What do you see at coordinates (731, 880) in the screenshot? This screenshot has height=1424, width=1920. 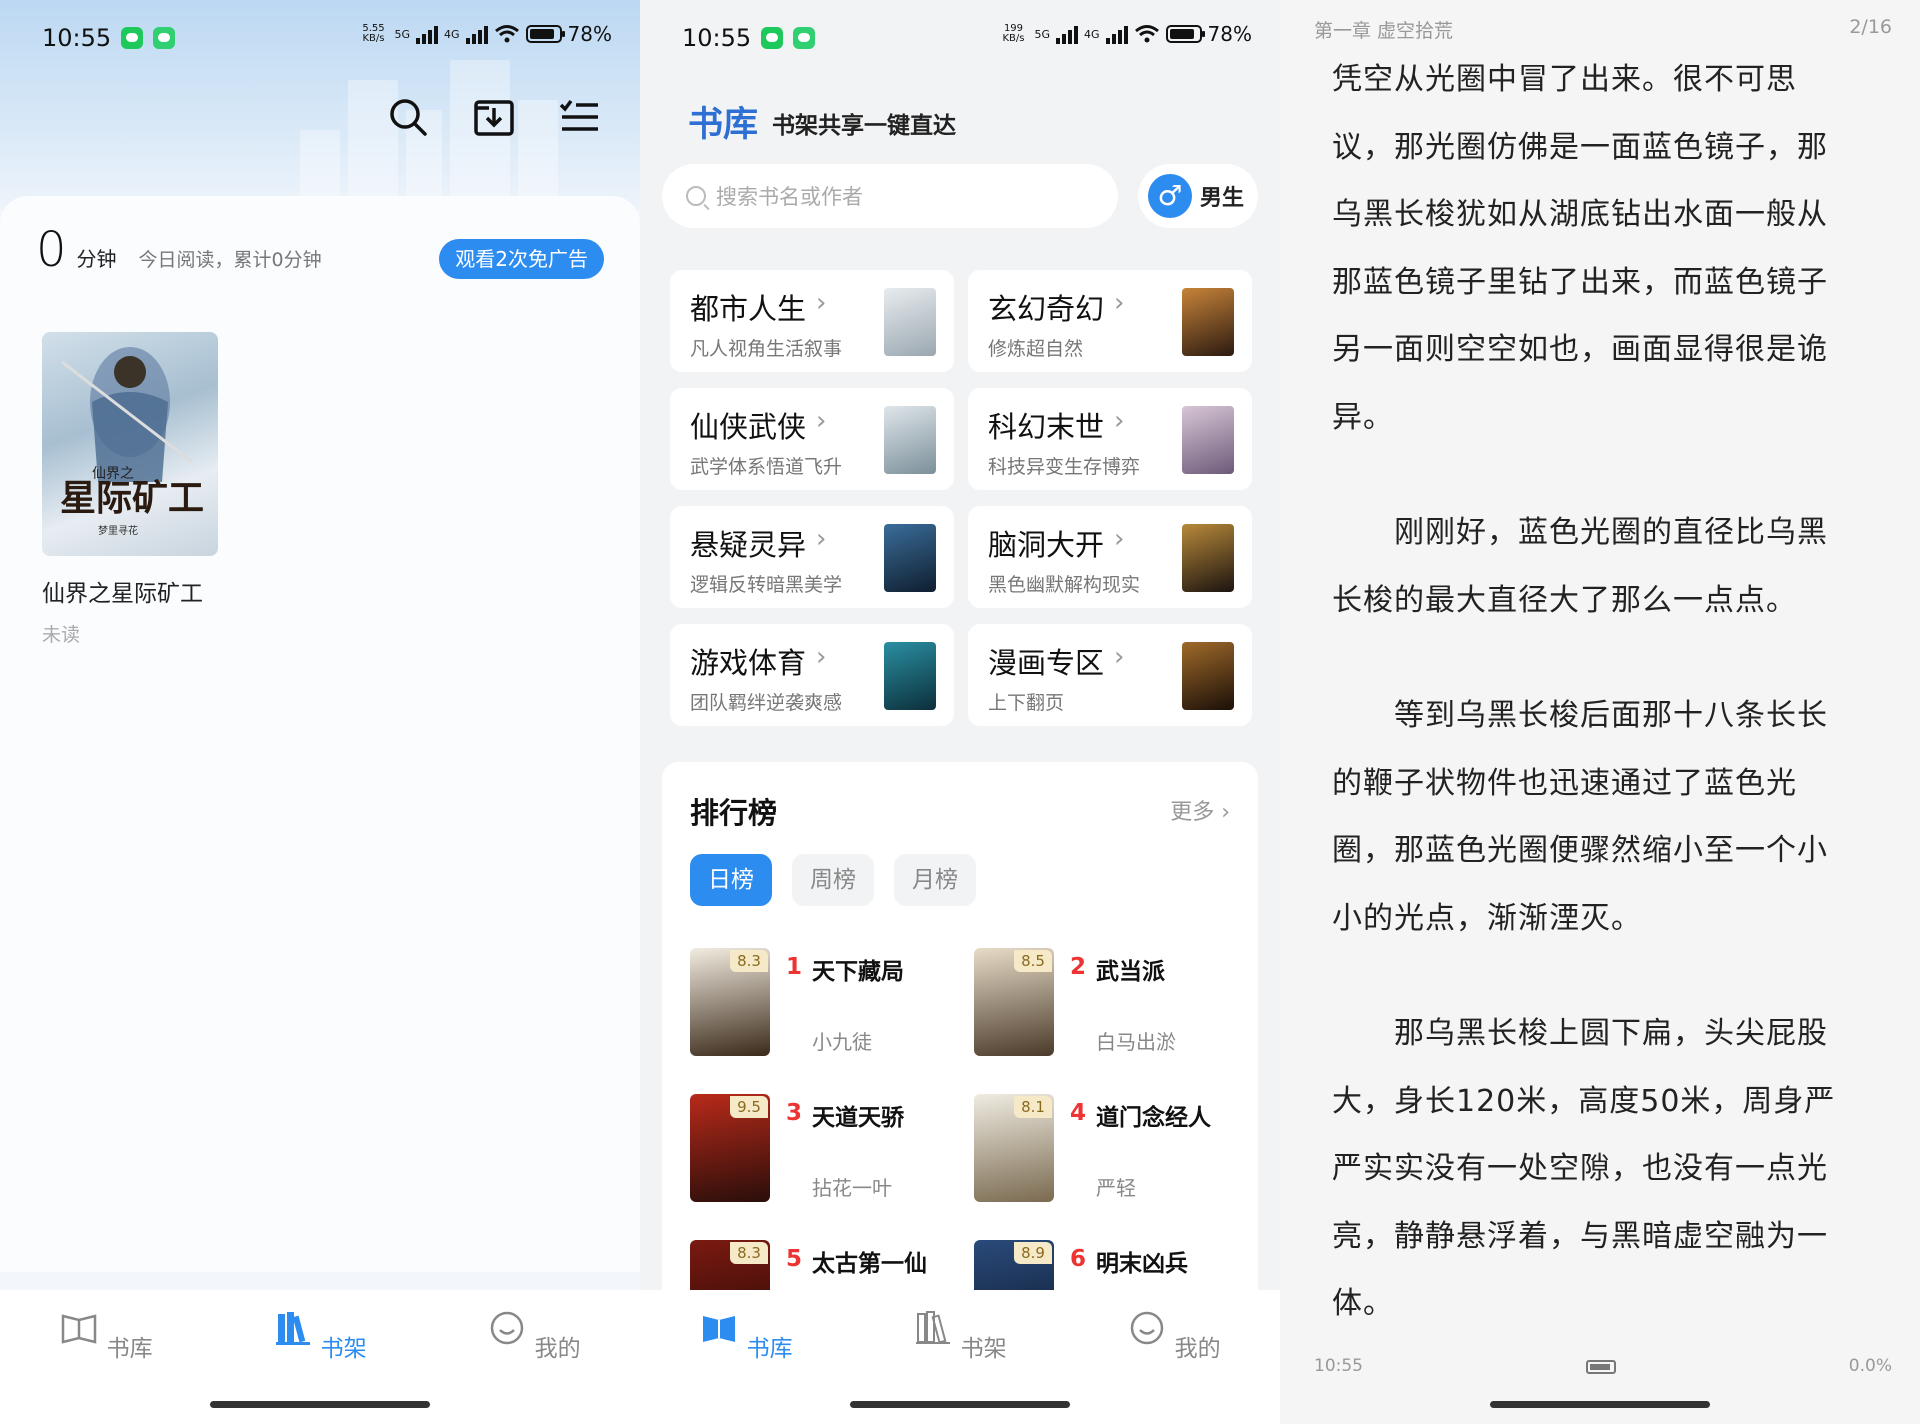 I see `tab-daily: 日榜` at bounding box center [731, 880].